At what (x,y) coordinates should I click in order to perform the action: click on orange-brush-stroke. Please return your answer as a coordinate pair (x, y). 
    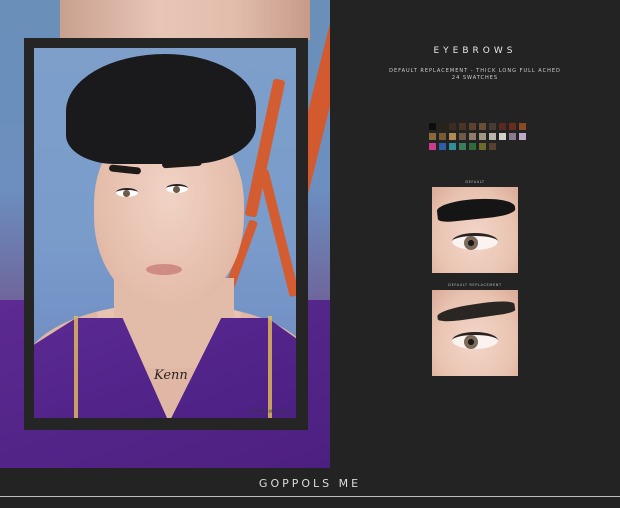
    Looking at the image, I should click on (277, 233).